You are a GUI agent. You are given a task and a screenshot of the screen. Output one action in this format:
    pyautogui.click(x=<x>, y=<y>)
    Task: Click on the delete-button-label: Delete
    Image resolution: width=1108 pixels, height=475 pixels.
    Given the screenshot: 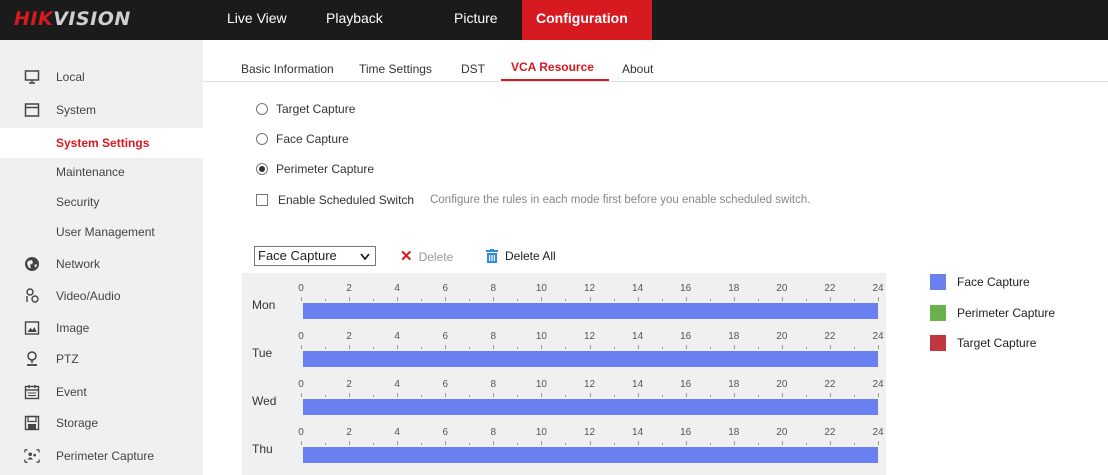 What is the action you would take?
    pyautogui.click(x=436, y=257)
    